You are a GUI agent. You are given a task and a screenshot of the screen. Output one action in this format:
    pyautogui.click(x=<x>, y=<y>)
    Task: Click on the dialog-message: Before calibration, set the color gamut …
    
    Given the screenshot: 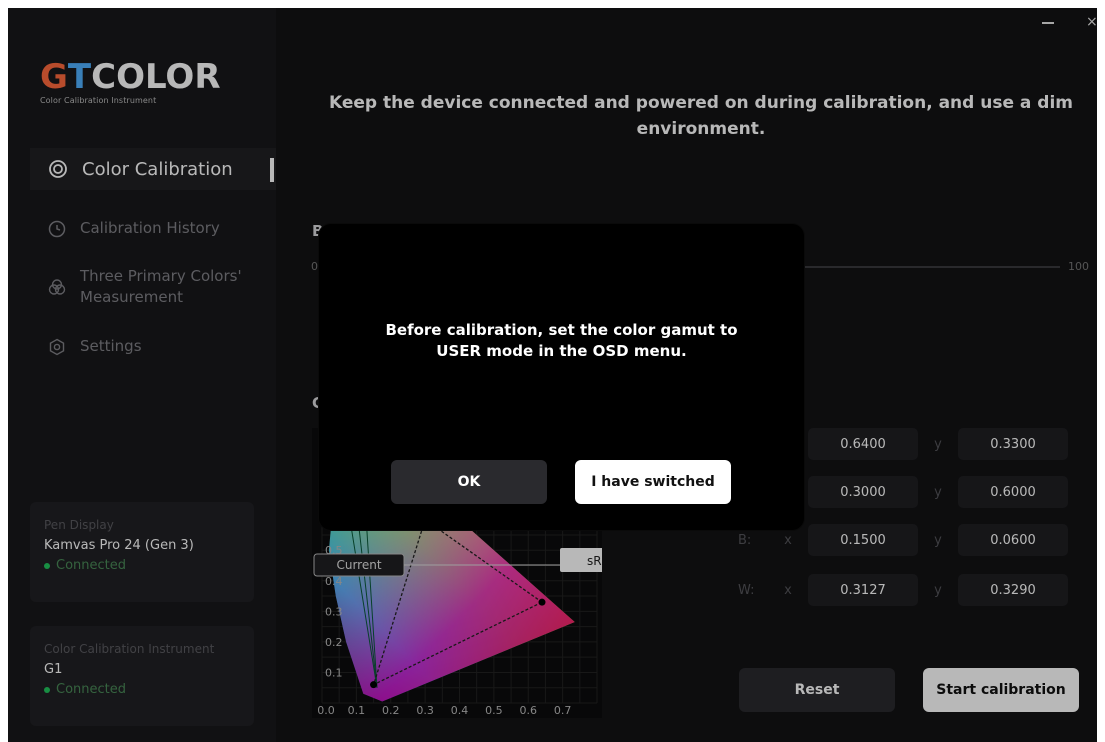 What is the action you would take?
    pyautogui.click(x=561, y=341)
    